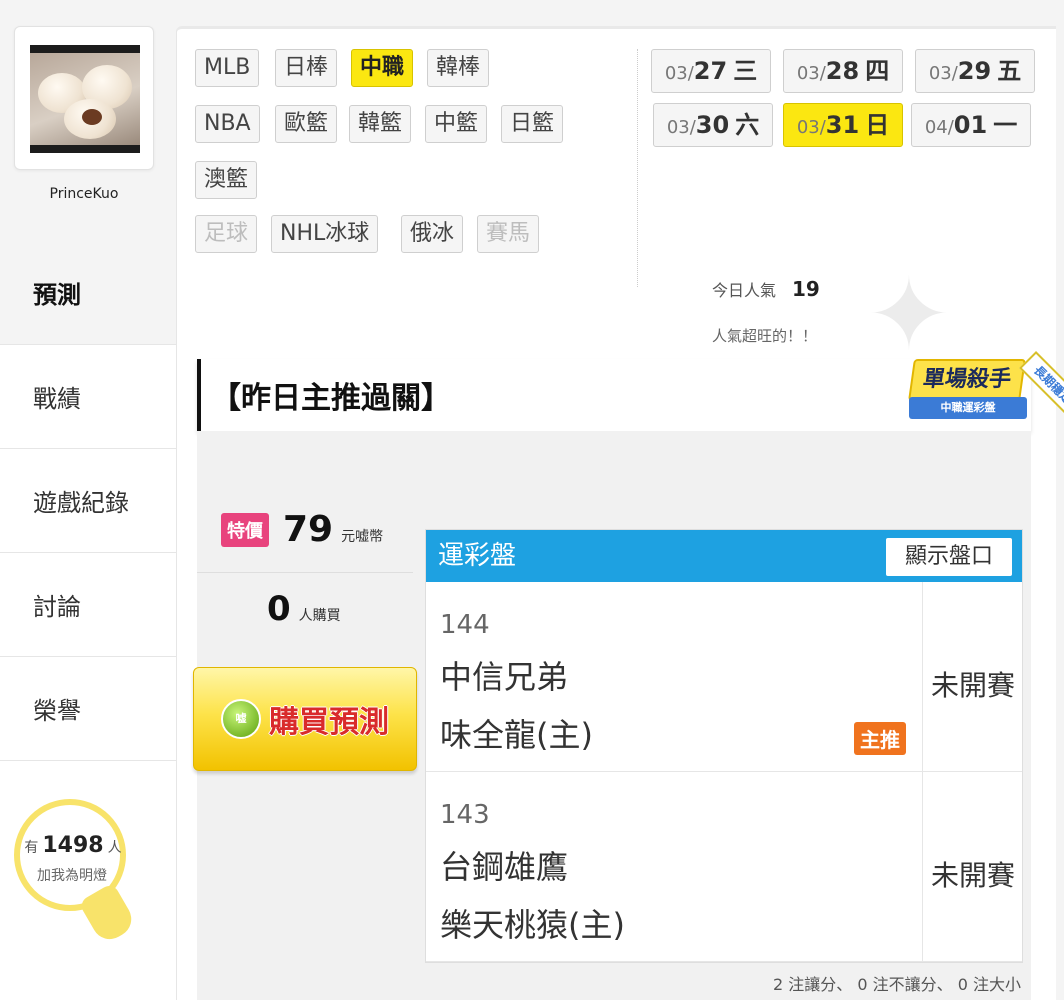  I want to click on date-weekday: 三, so click(745, 71).